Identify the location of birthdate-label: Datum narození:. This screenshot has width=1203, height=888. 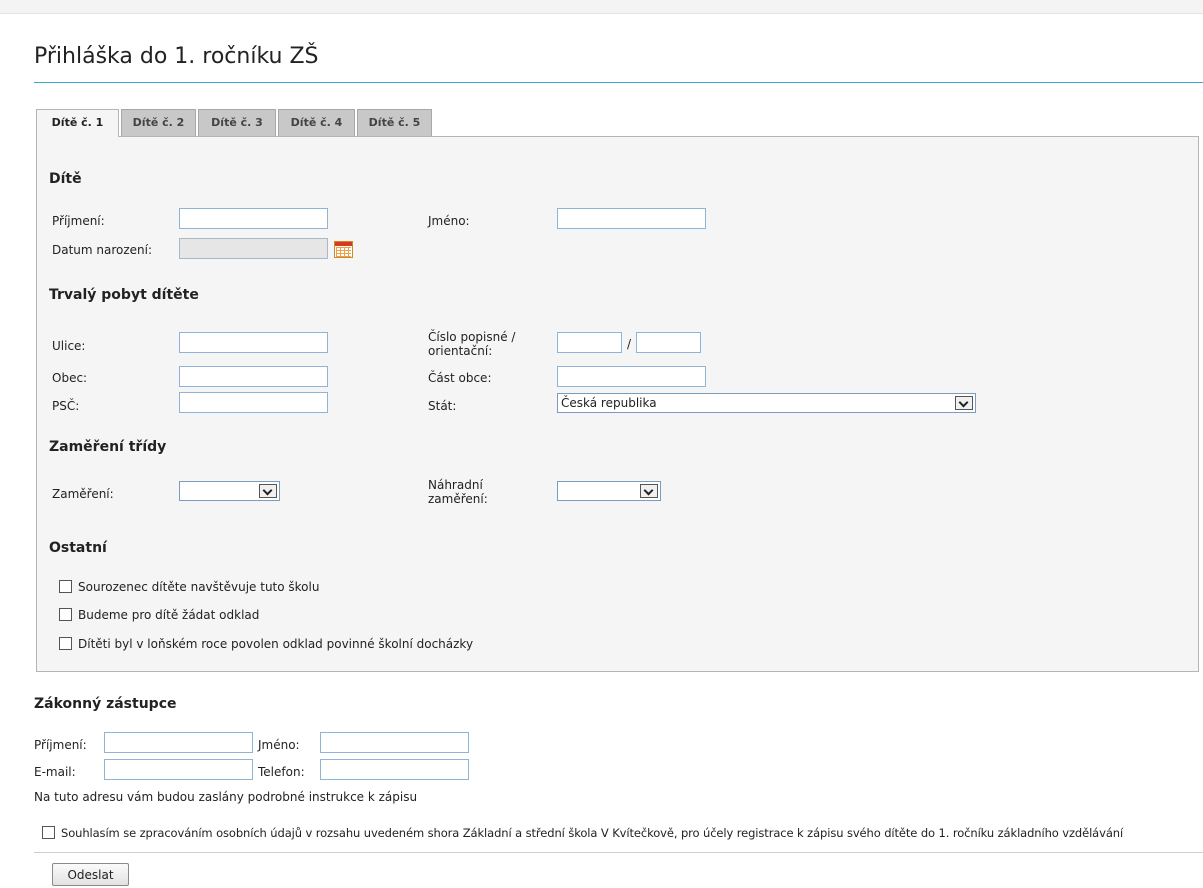
(102, 250).